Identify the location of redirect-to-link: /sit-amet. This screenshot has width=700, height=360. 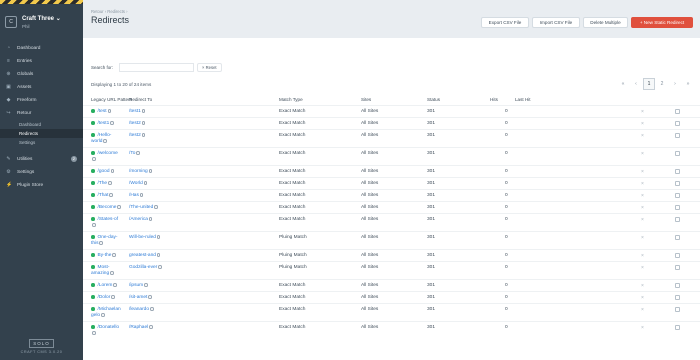
(138, 297).